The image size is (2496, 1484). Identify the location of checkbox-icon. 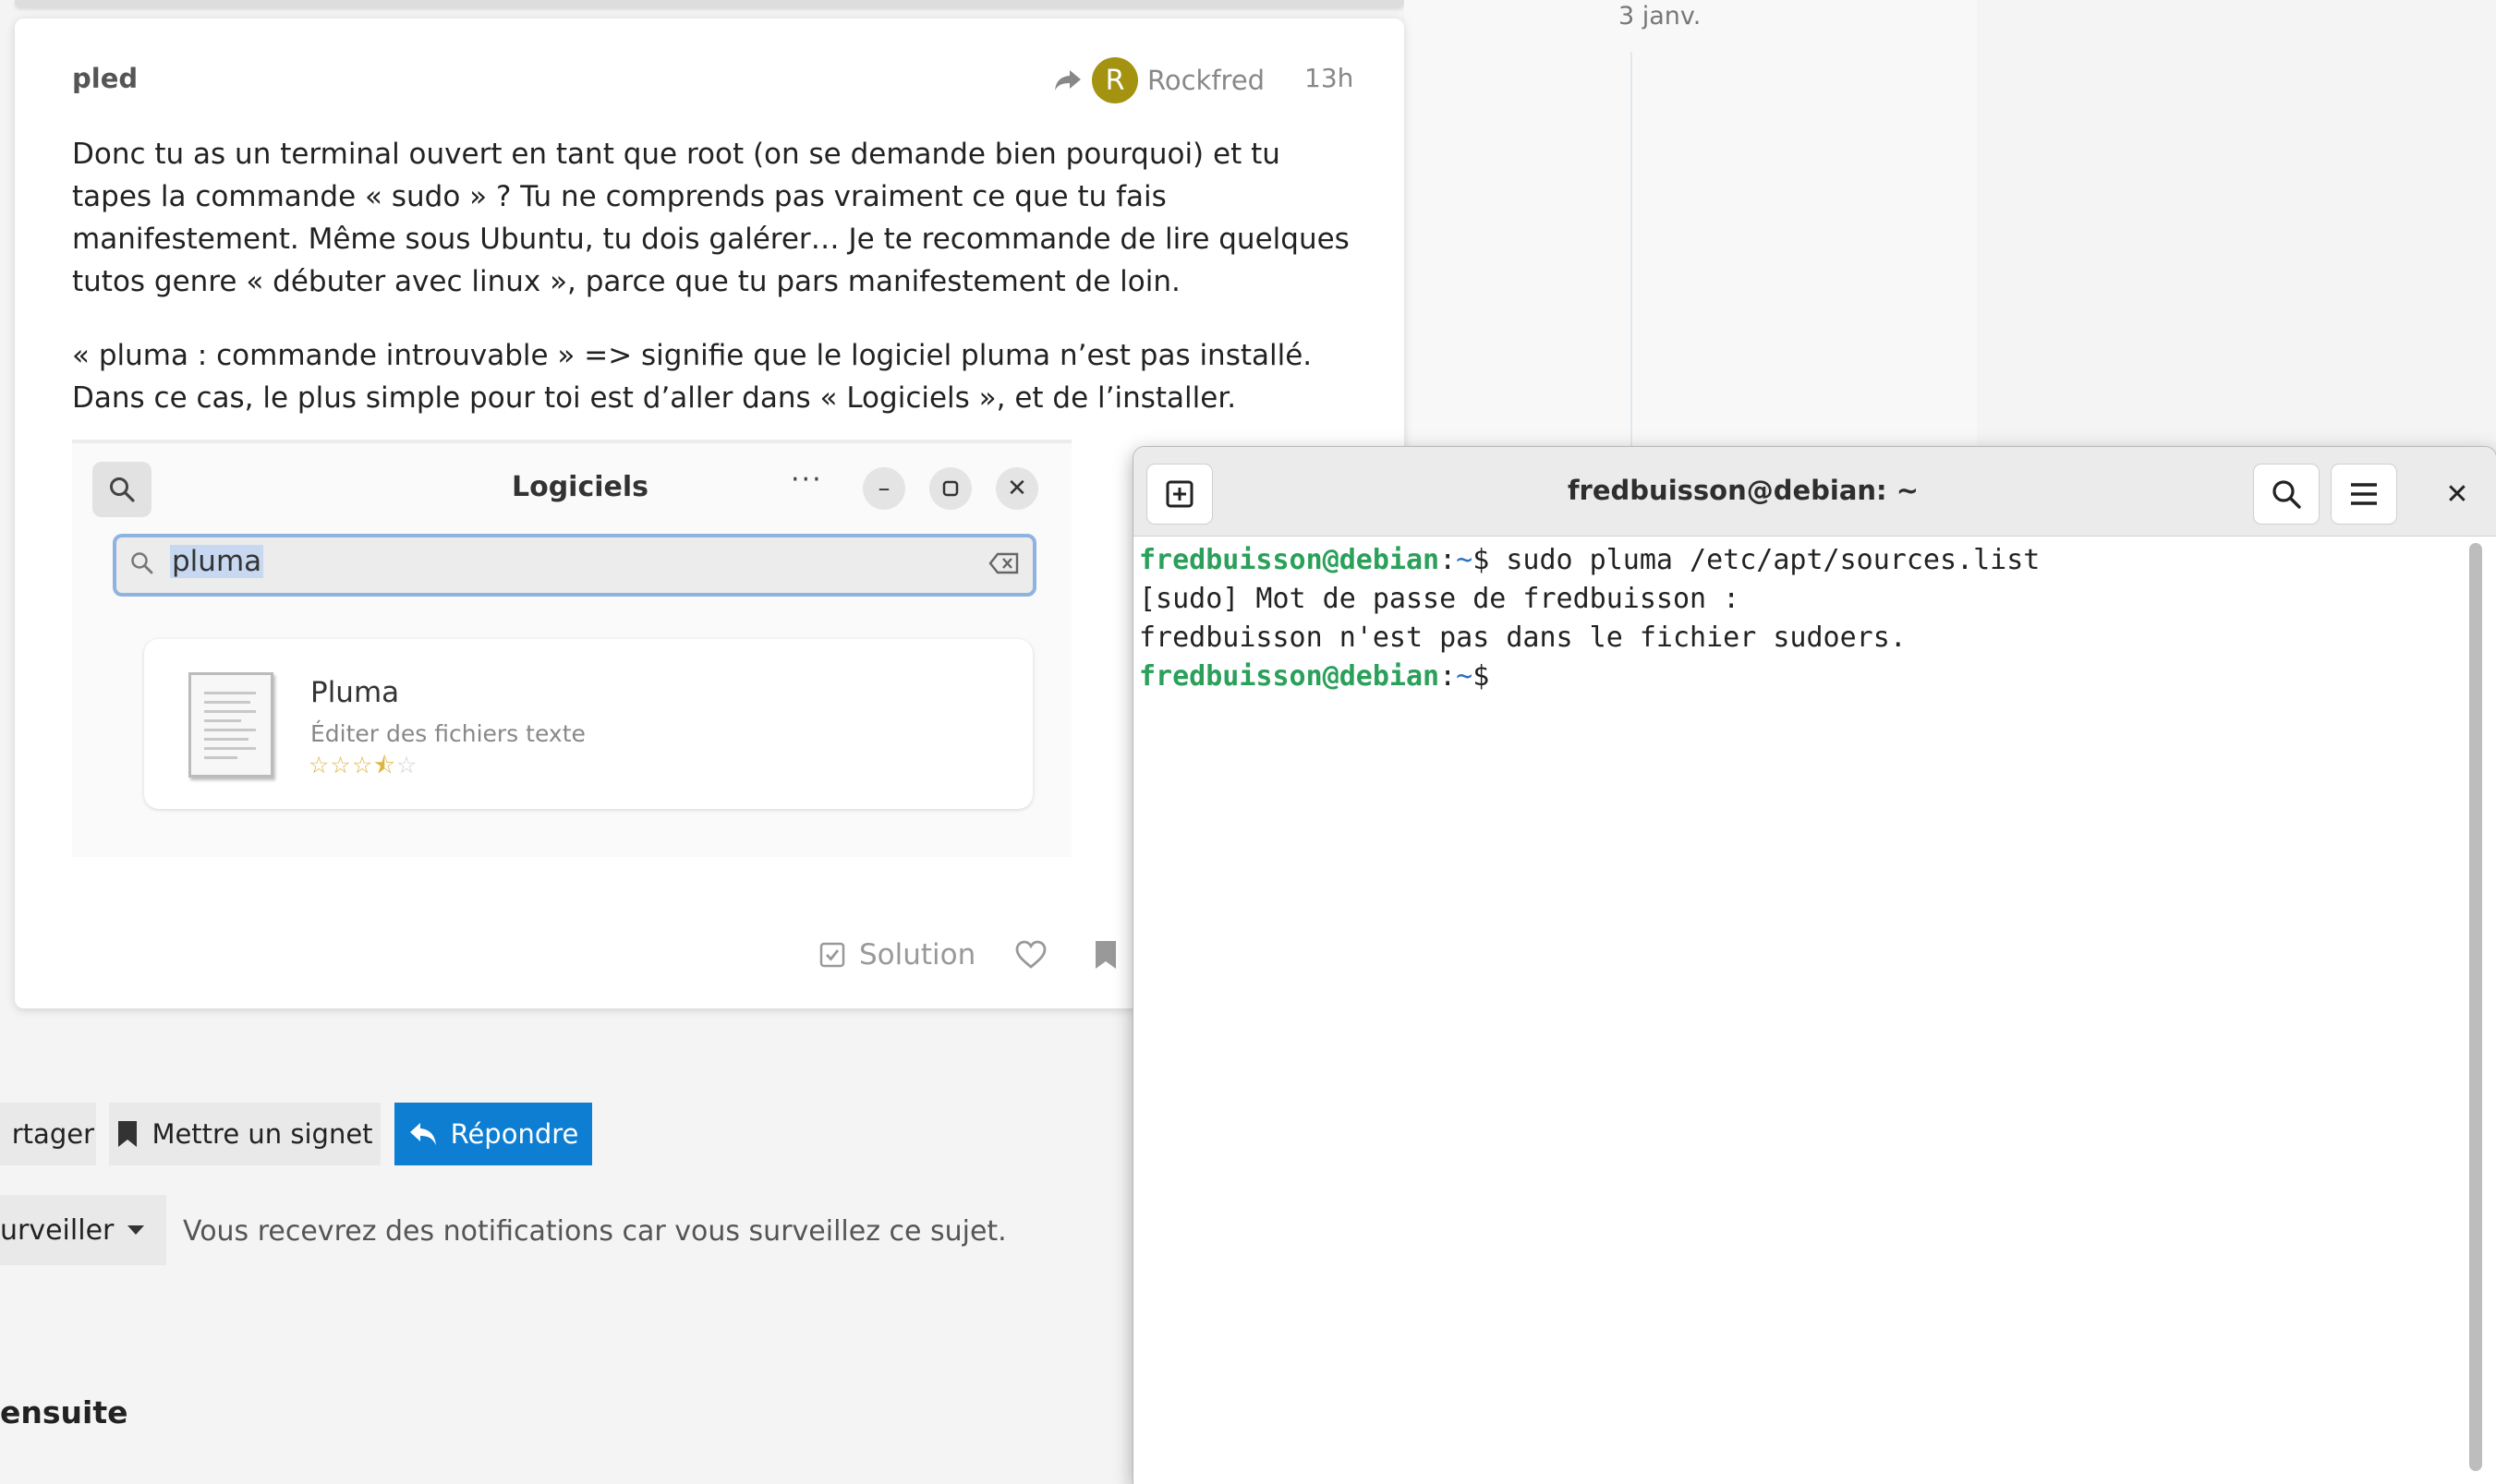
(832, 955).